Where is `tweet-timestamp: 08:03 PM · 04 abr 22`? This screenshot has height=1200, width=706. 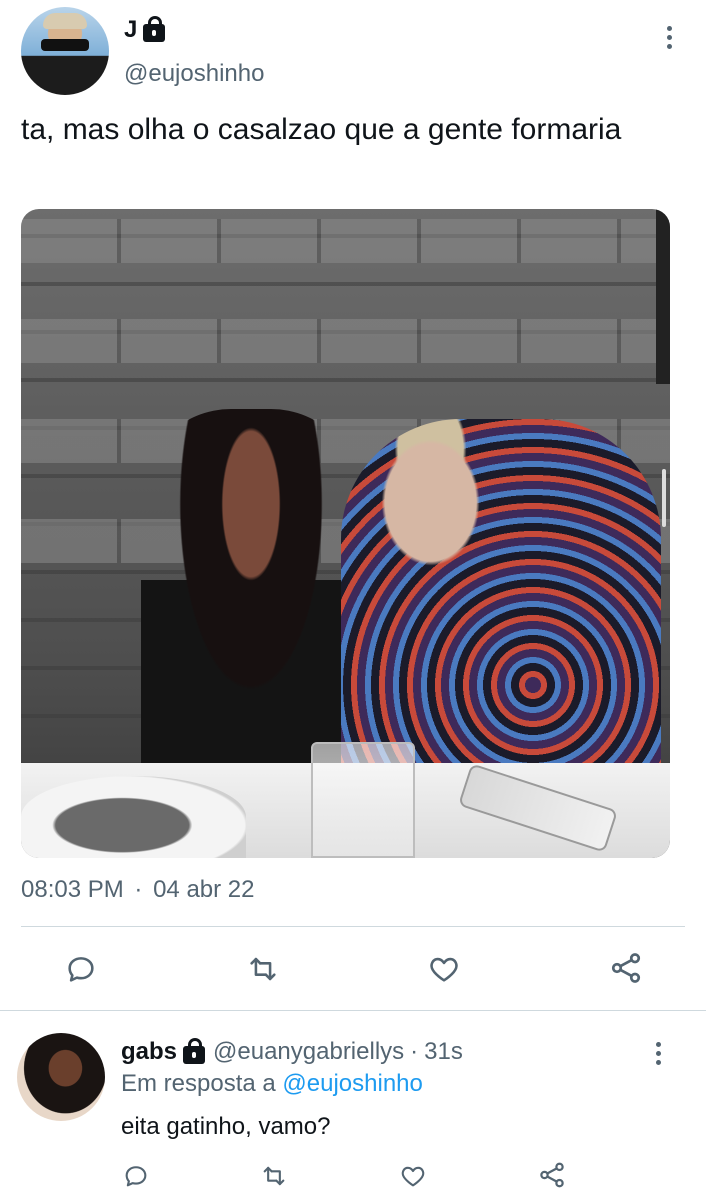 tweet-timestamp: 08:03 PM · 04 abr 22 is located at coordinates (138, 890).